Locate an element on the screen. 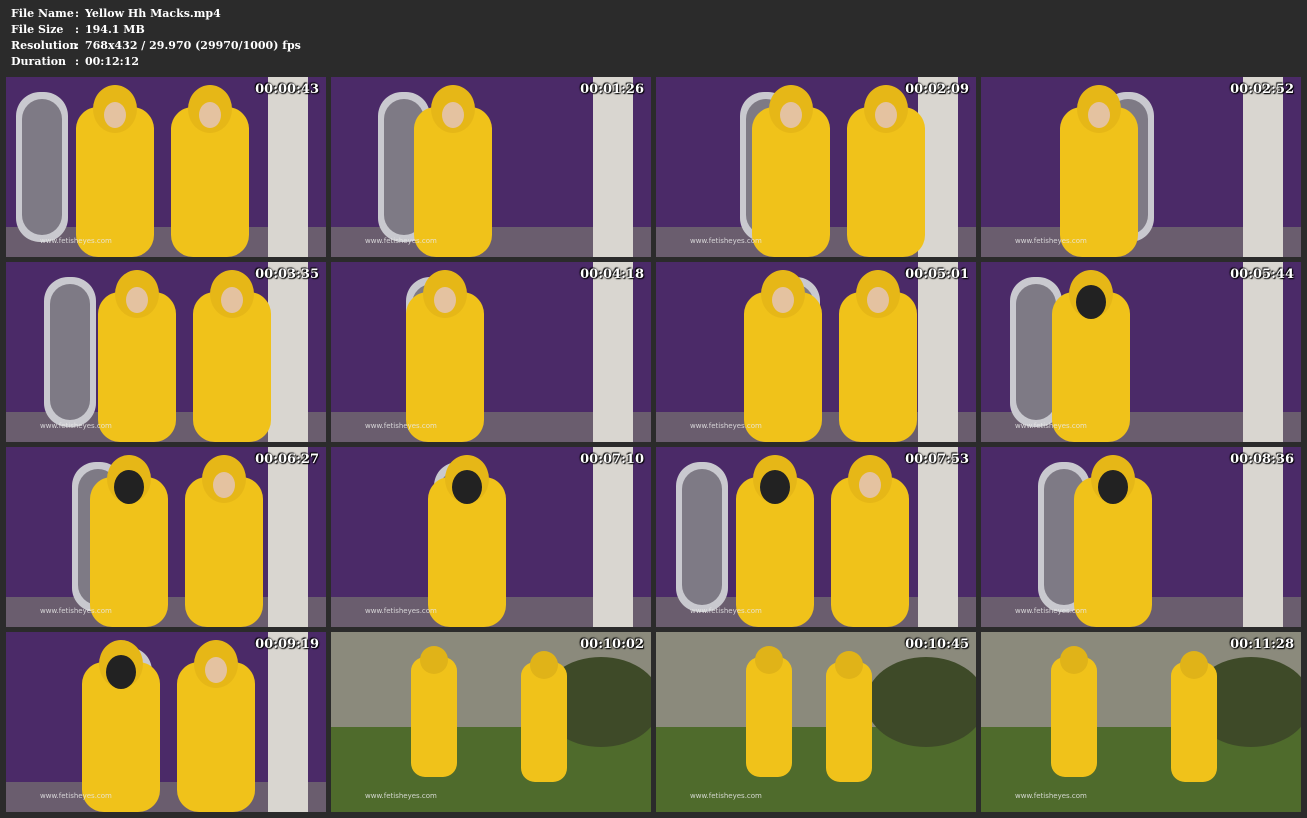  thumbnail: 00:09:19 www.fetisheyes.com is located at coordinates (166, 722).